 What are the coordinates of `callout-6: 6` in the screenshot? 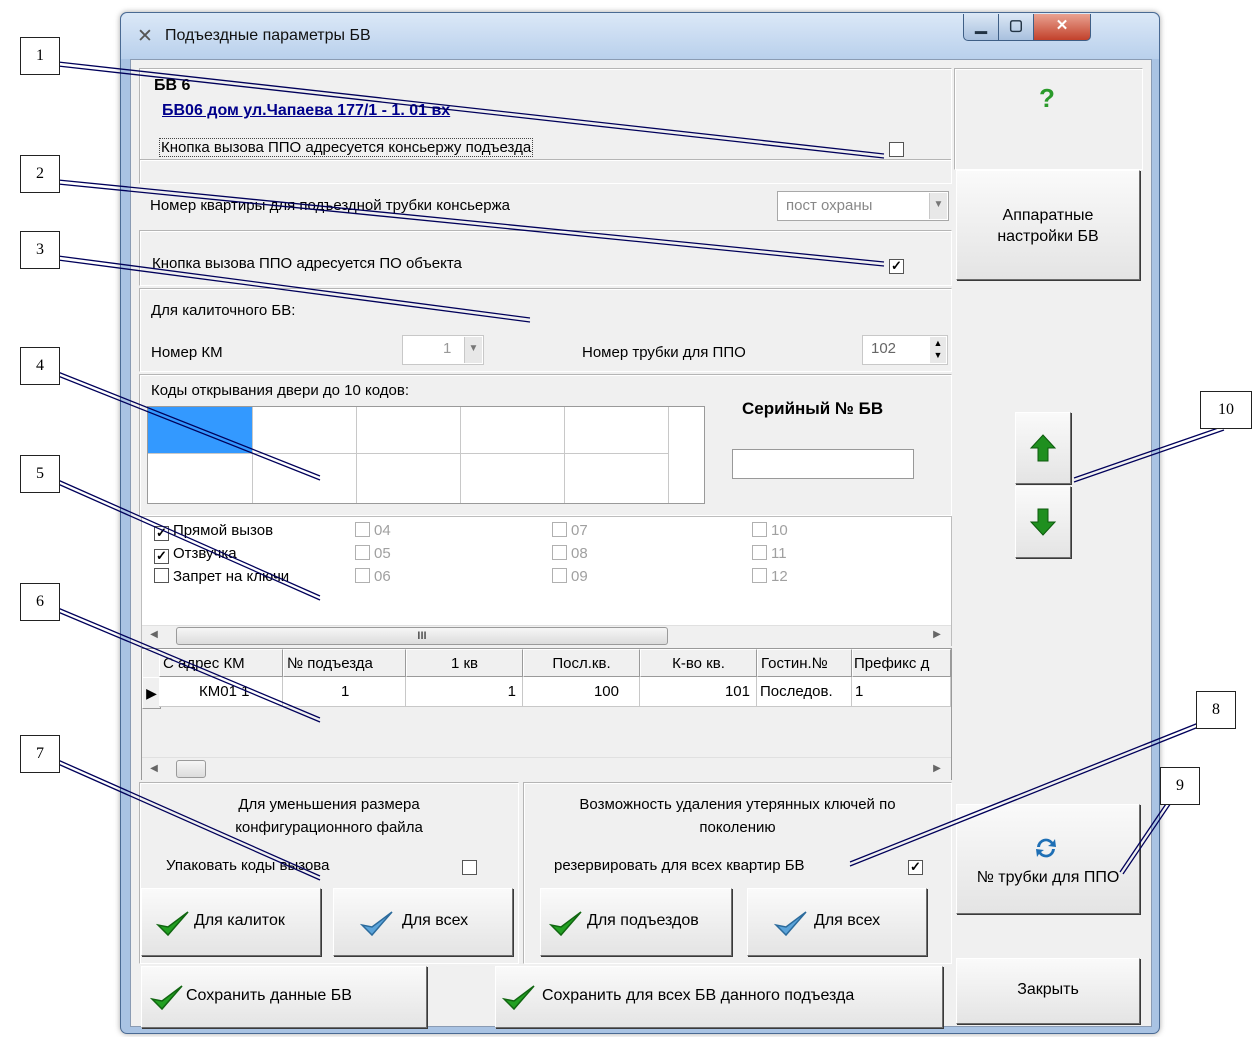 It's located at (40, 602).